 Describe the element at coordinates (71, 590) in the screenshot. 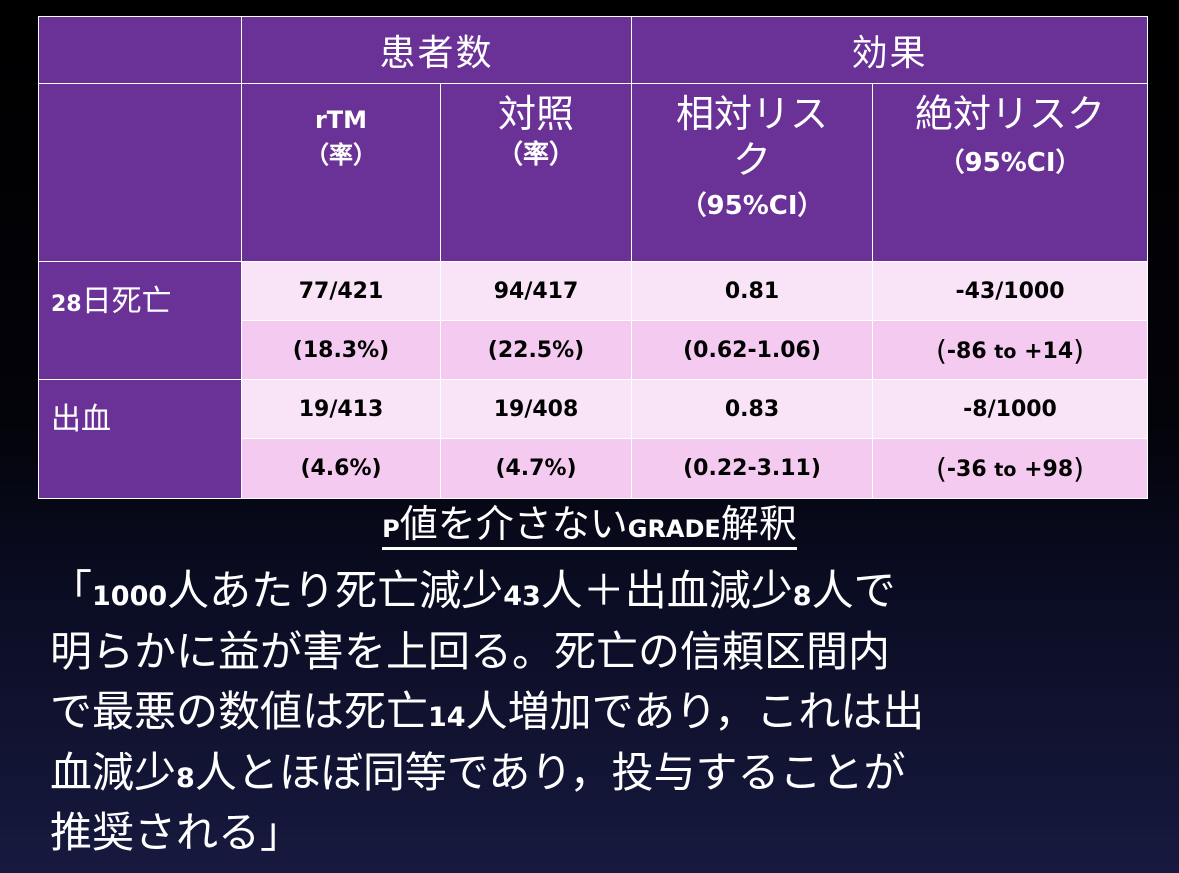

I see `quote-text: 「` at that location.